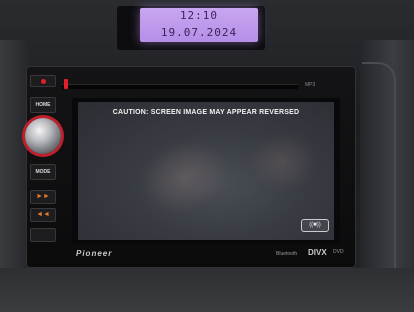 The height and width of the screenshot is (312, 414). I want to click on screen-reflection, so click(185, 177).